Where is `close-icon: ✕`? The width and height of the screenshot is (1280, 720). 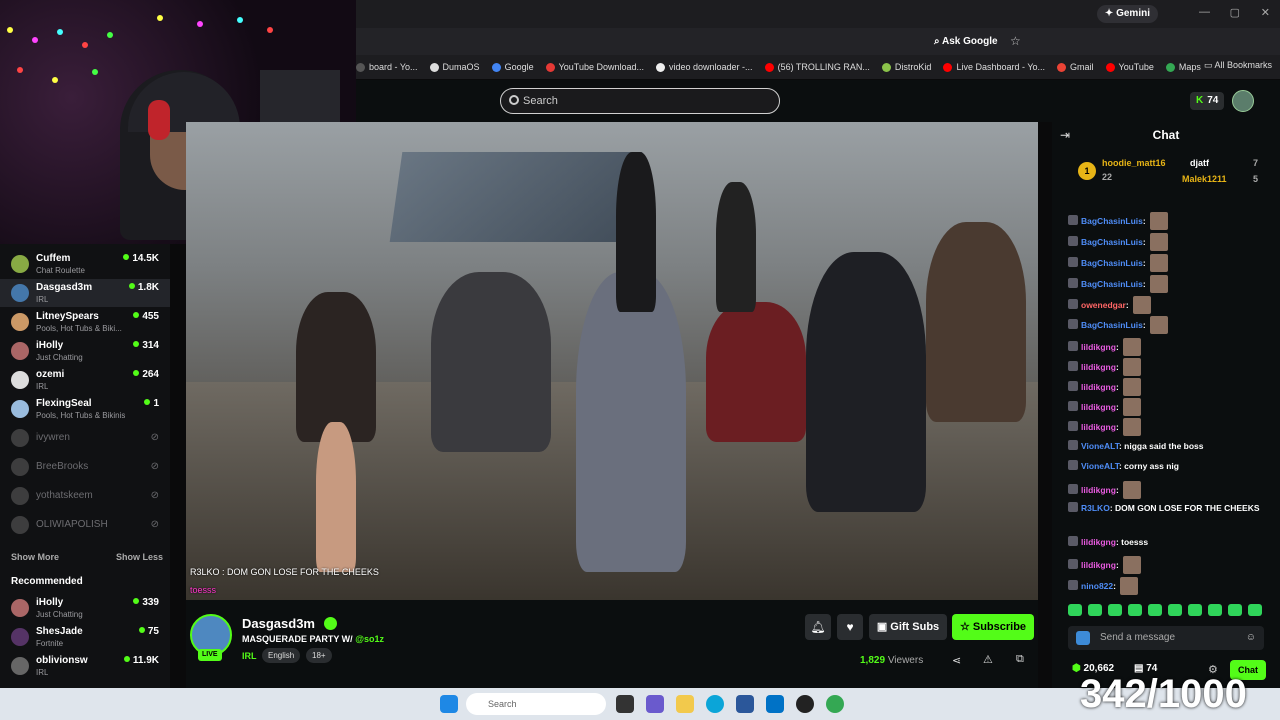
close-icon: ✕ is located at coordinates (1265, 12).